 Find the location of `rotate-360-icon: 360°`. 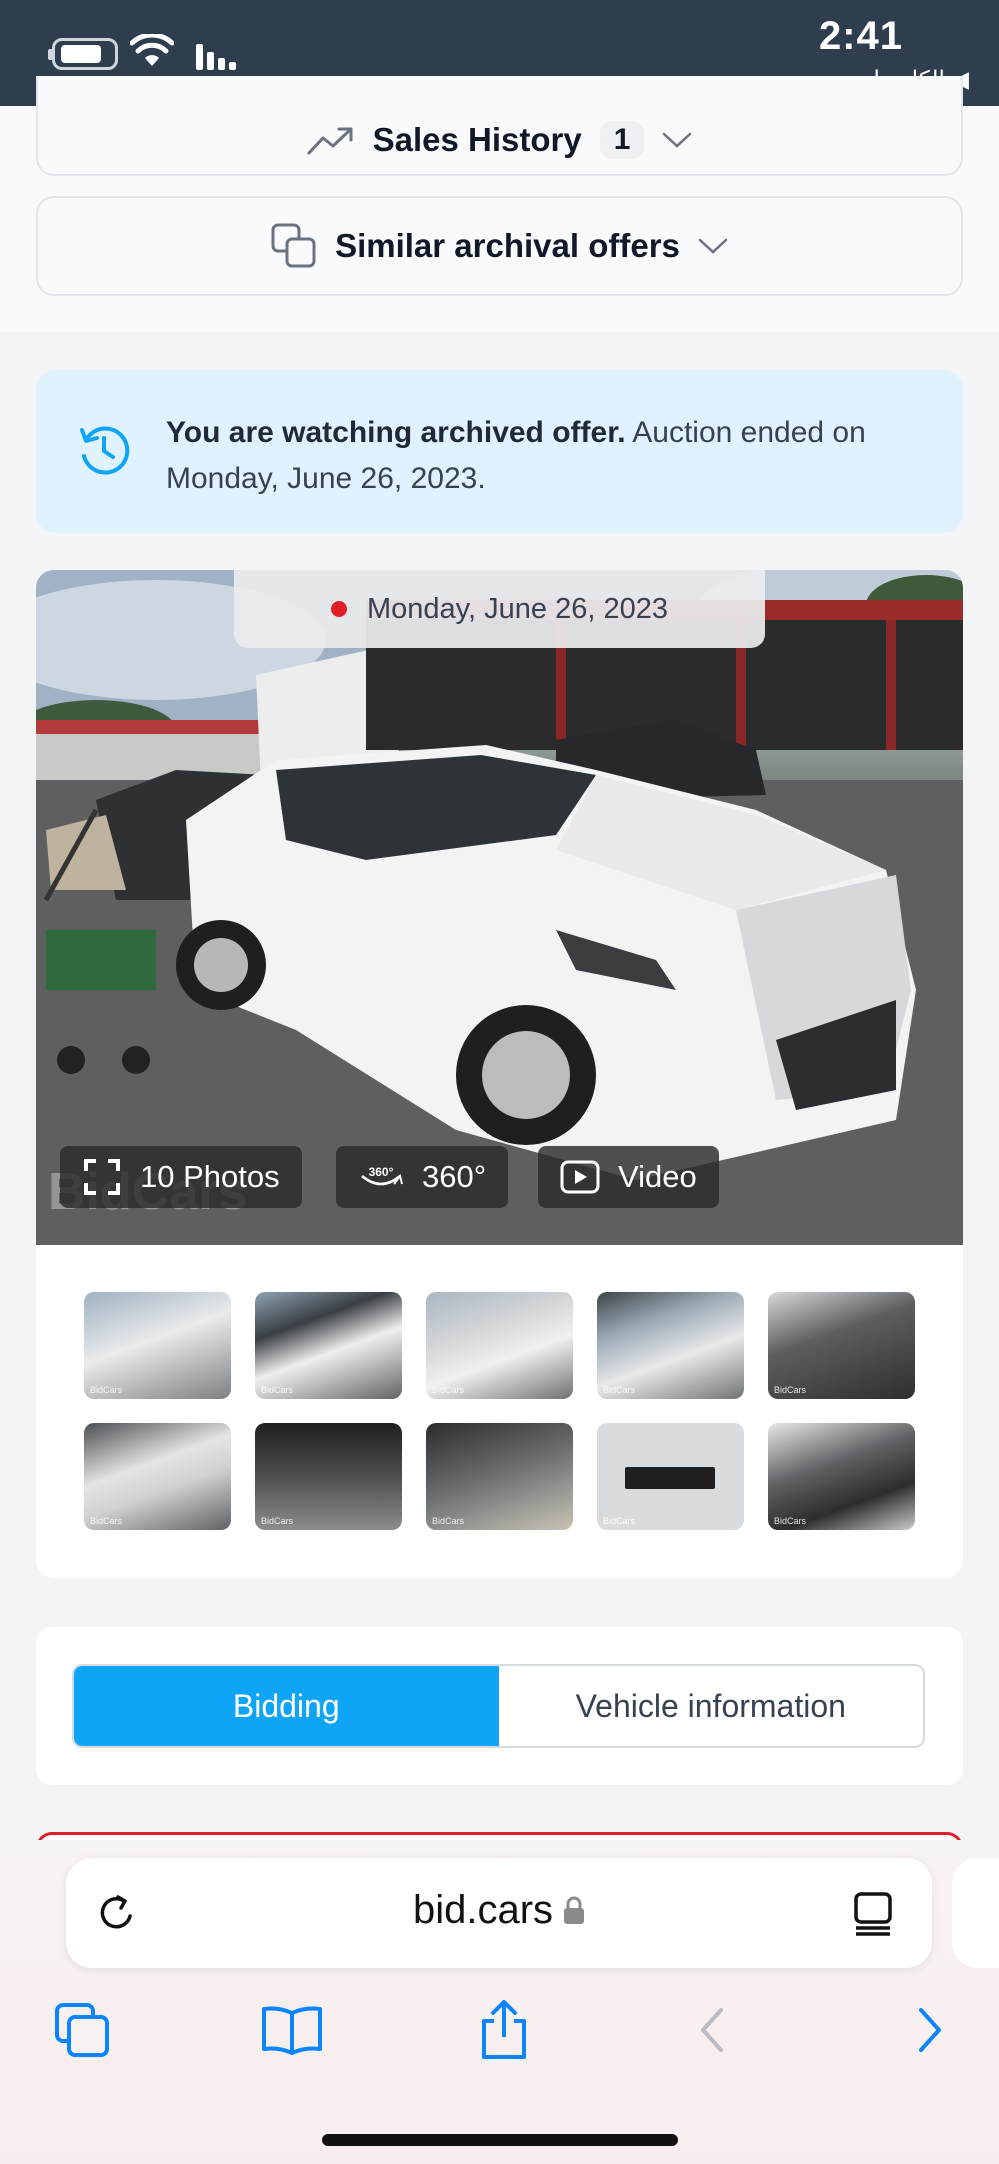

rotate-360-icon: 360° is located at coordinates (381, 1177).